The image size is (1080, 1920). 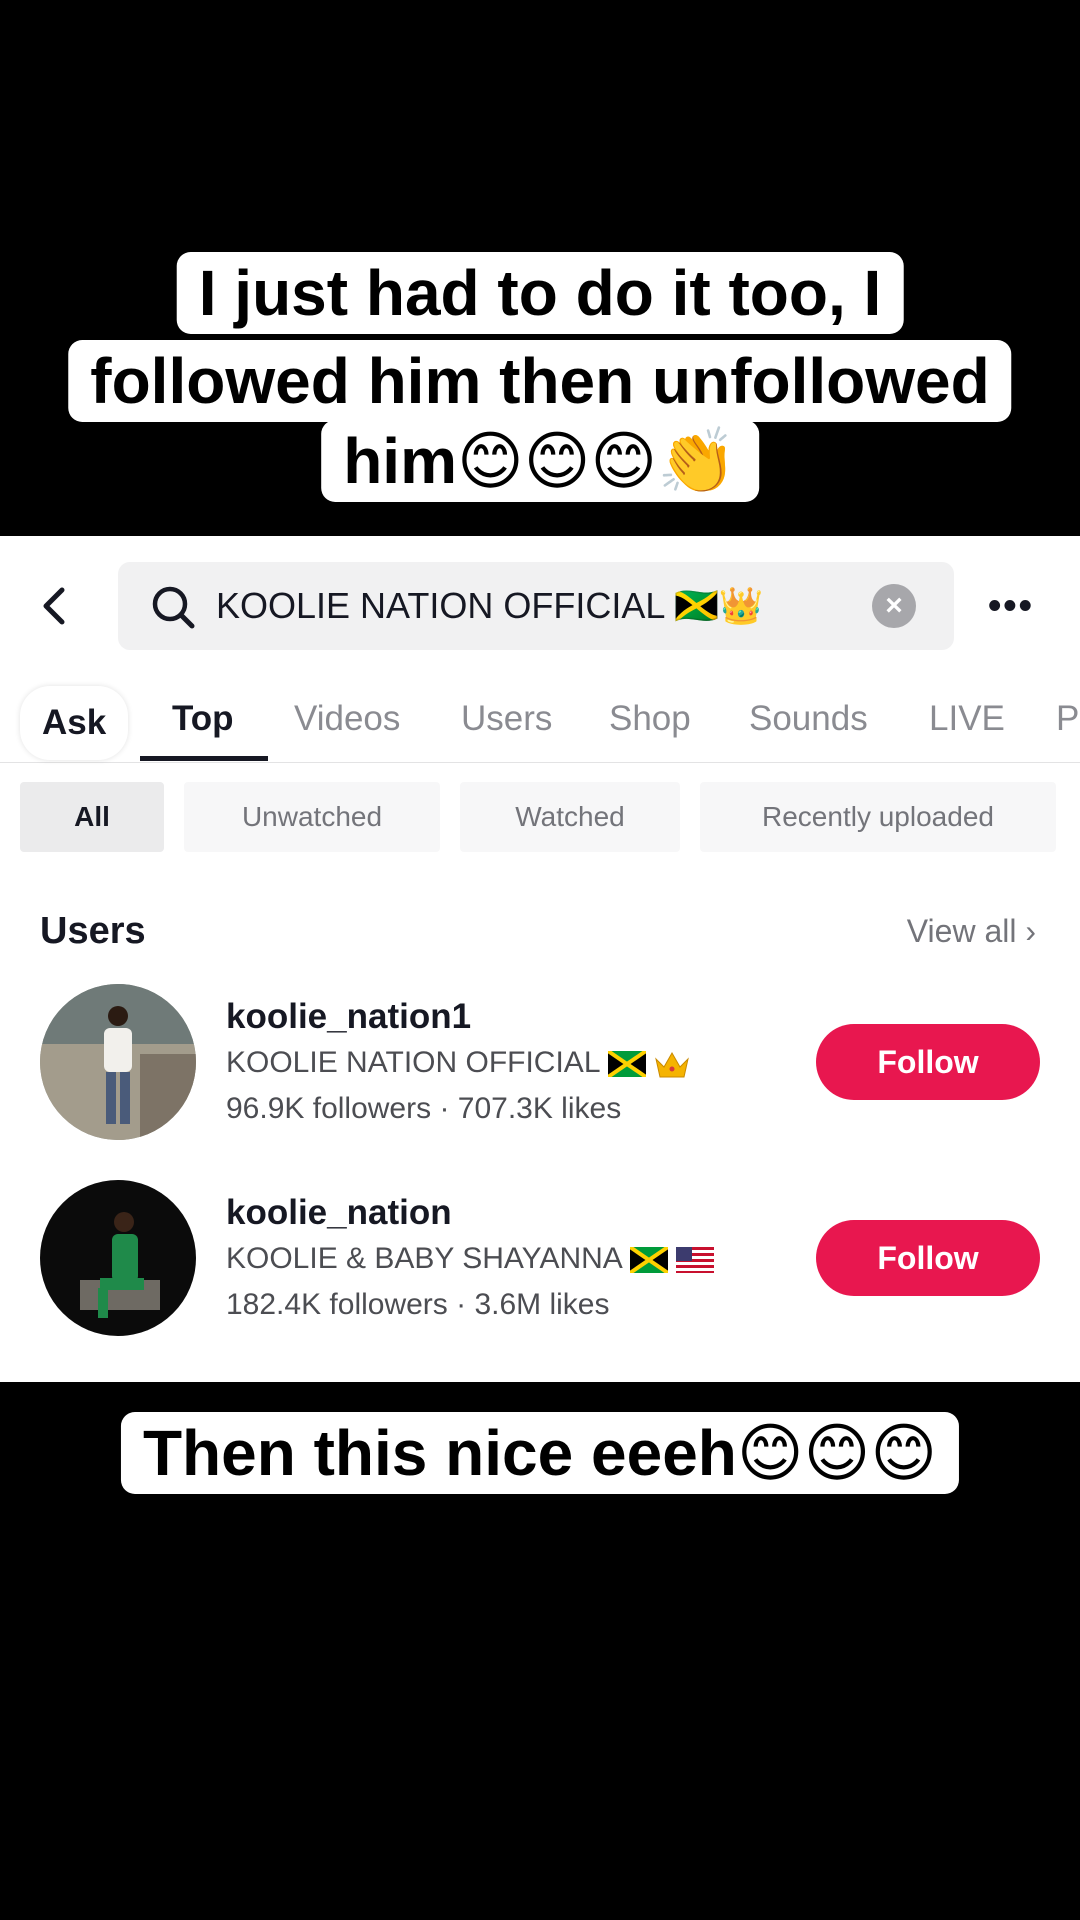 I want to click on caption-line-4: Then this nice eeeh😊😊😊, so click(x=540, y=1453).